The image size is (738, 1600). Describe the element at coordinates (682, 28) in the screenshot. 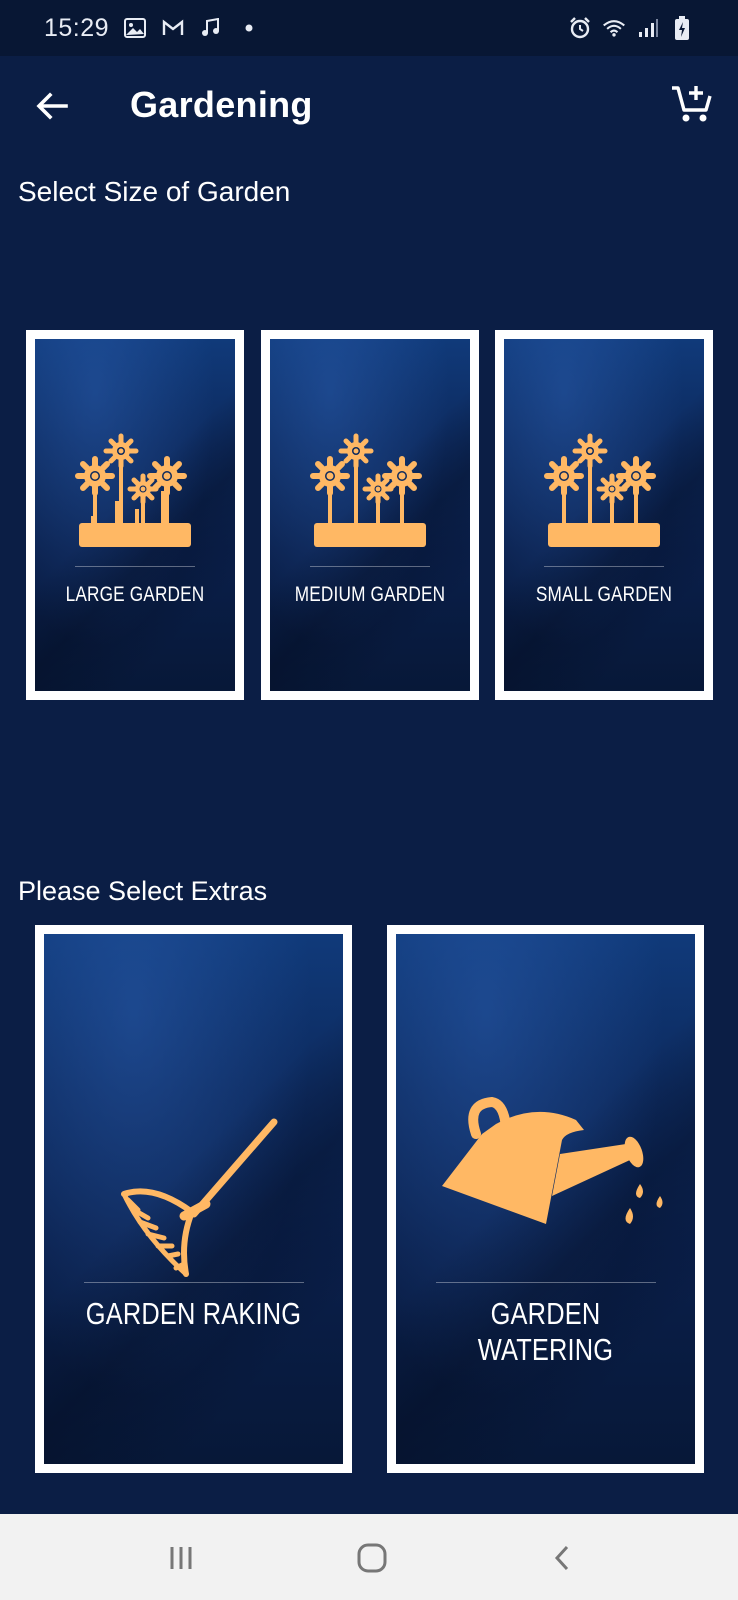

I see `battery-icon` at that location.